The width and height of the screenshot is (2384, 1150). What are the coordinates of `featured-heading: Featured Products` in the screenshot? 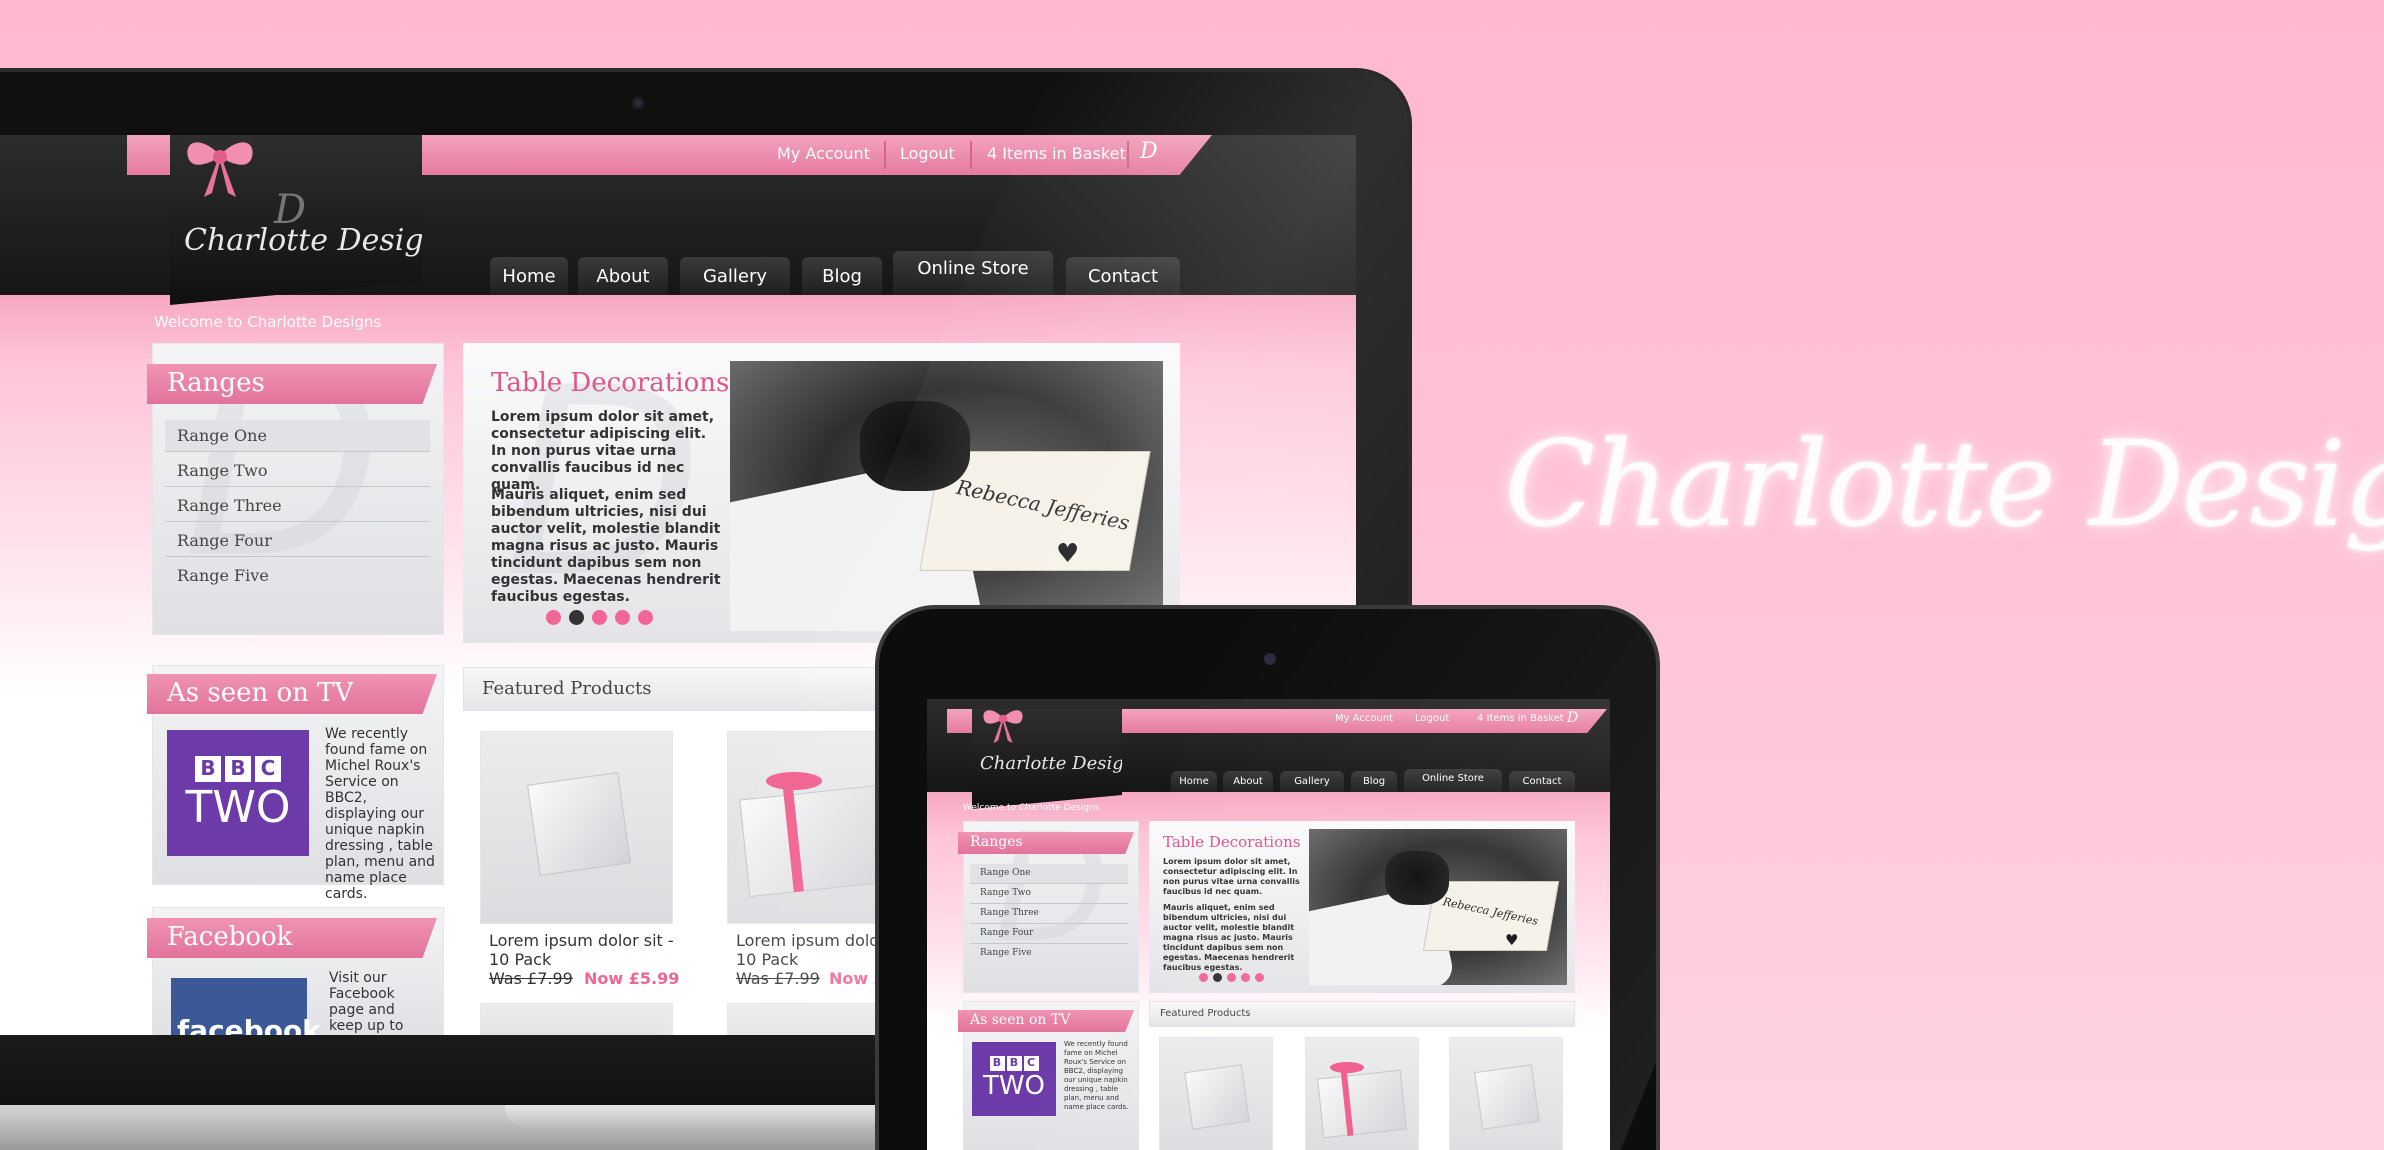 It's located at (1362, 1014).